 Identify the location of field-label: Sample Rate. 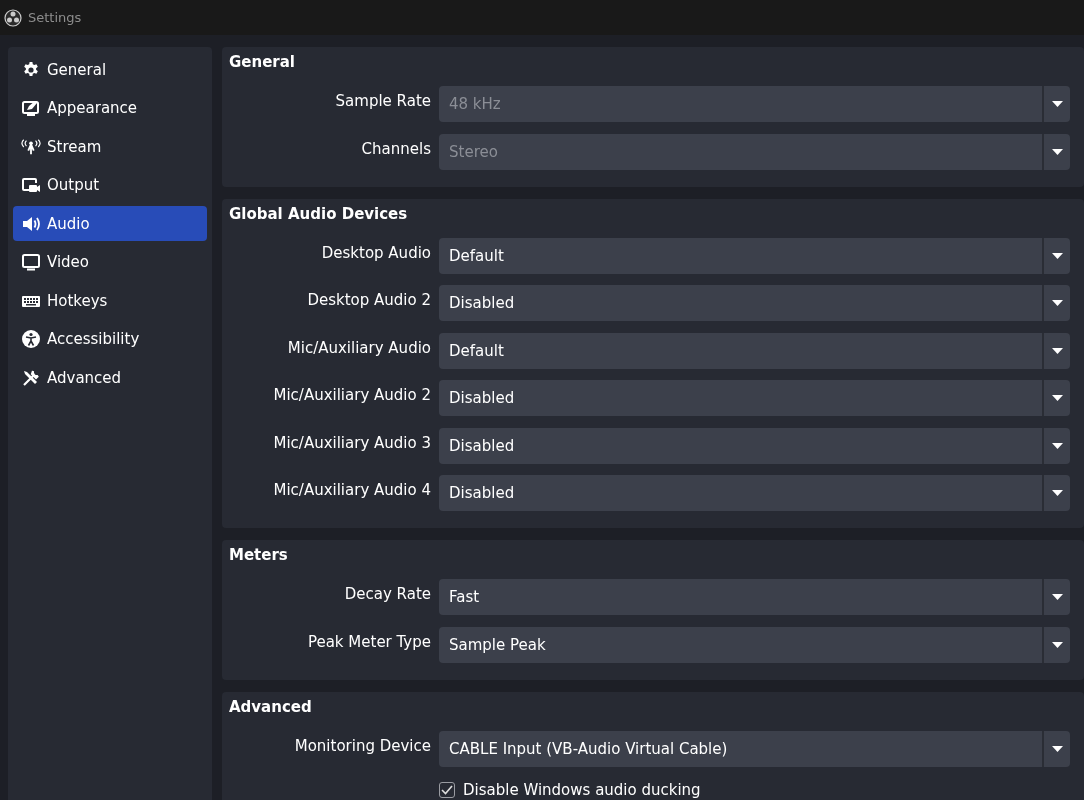
(382, 101).